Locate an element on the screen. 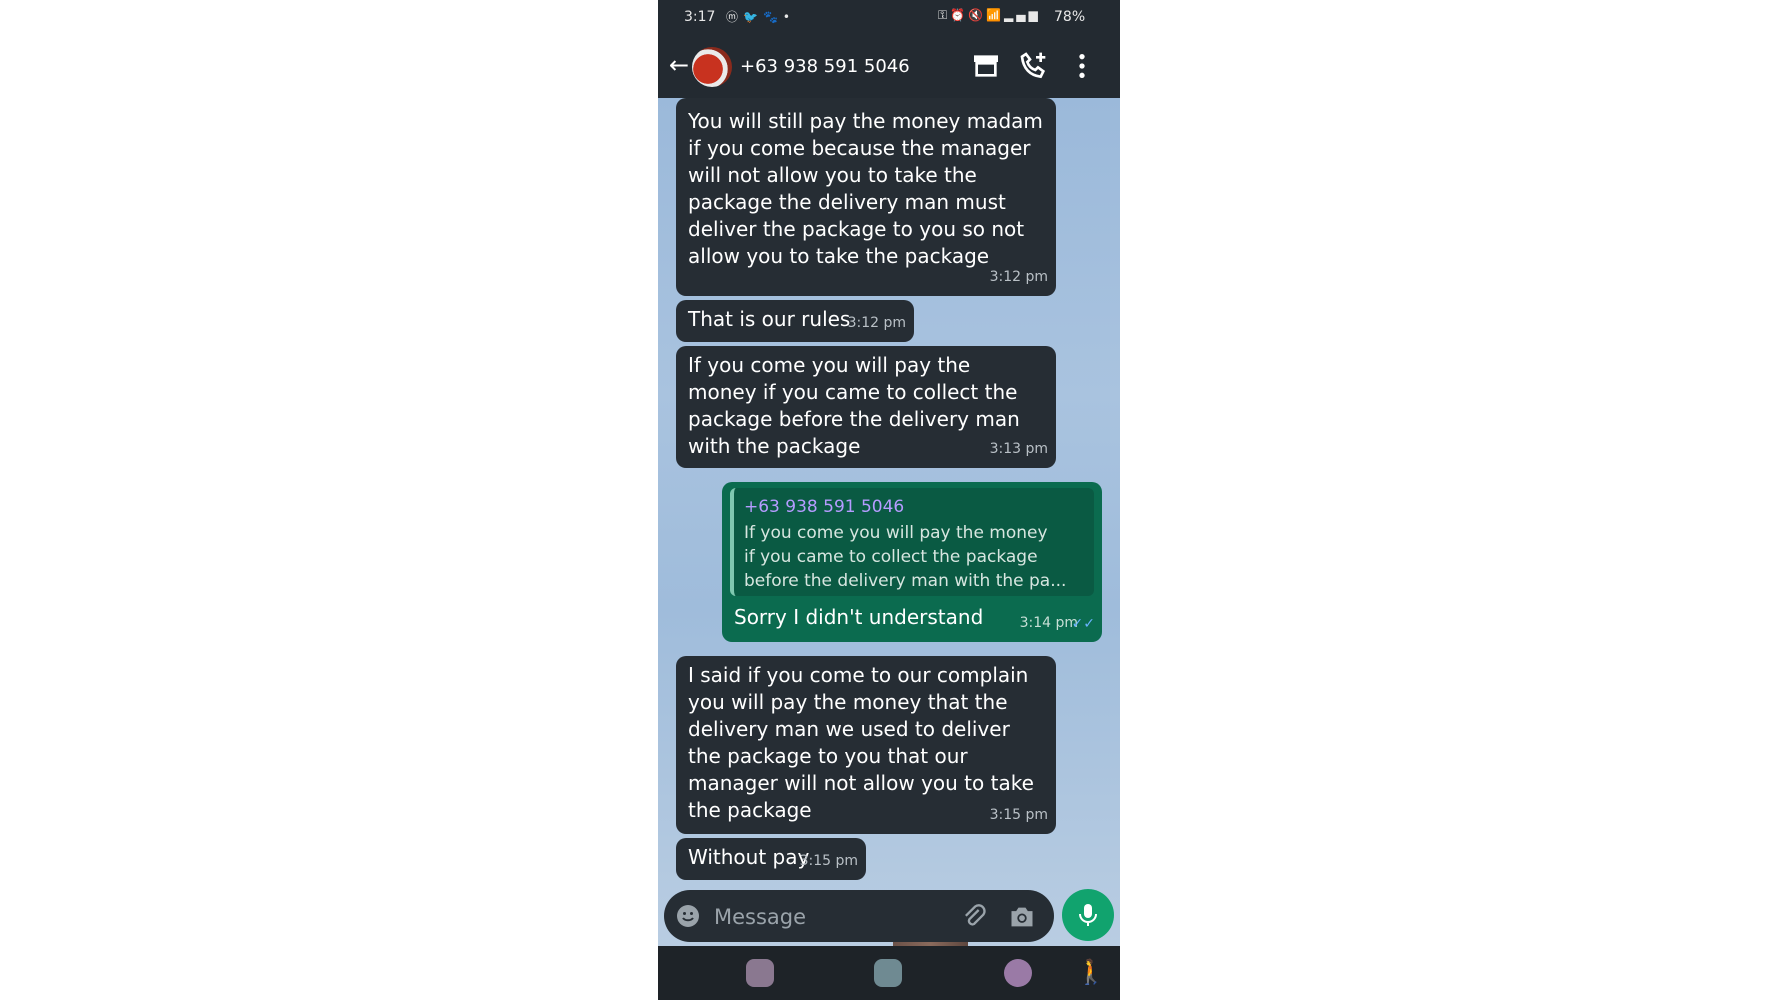  read-receipt-icon: ✓✓ is located at coordinates (1083, 624).